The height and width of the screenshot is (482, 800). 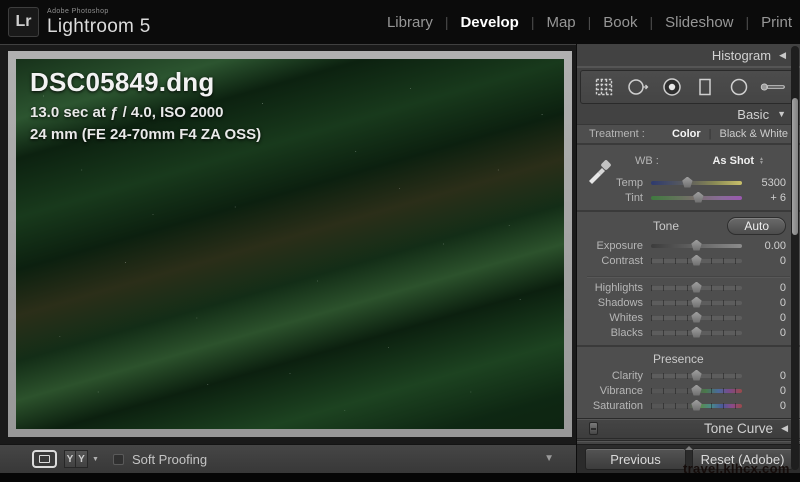 What do you see at coordinates (739, 87) in the screenshot?
I see `radial-filter-tool` at bounding box center [739, 87].